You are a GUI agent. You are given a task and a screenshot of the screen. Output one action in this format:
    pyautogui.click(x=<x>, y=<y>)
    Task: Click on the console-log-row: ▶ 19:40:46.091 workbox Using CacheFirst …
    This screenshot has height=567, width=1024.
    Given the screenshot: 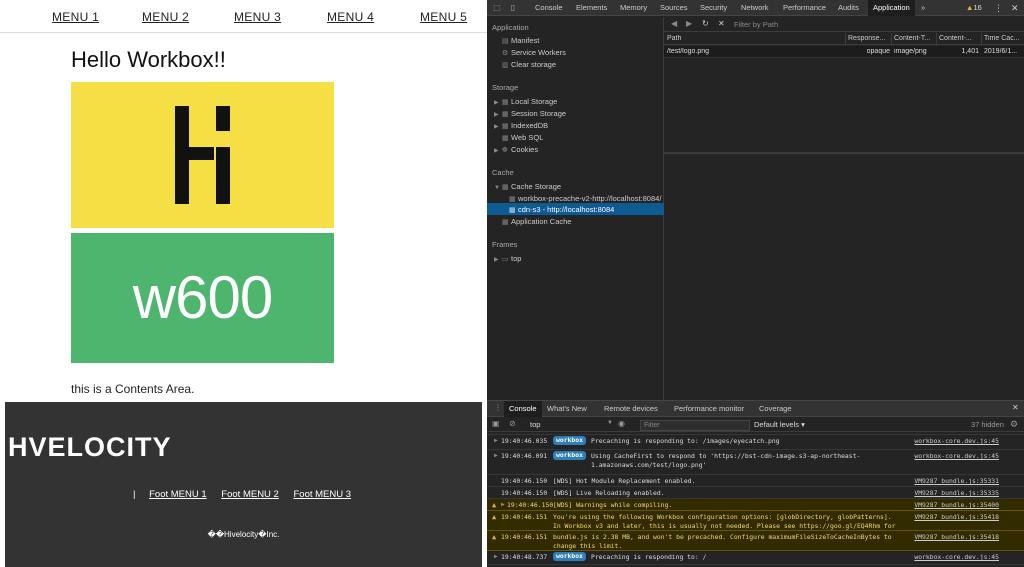 What is the action you would take?
    pyautogui.click(x=755, y=462)
    